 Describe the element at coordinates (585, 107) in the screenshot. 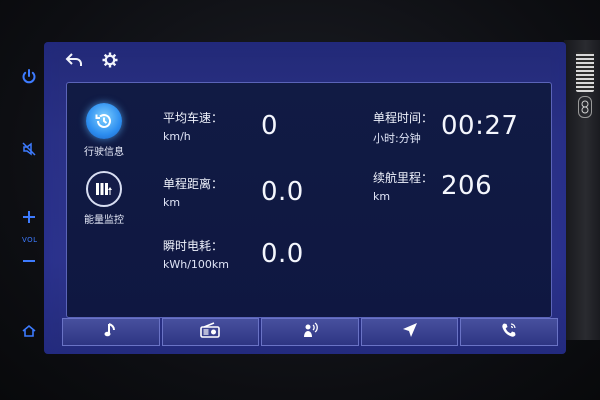

I see `certification-mark-icon` at that location.